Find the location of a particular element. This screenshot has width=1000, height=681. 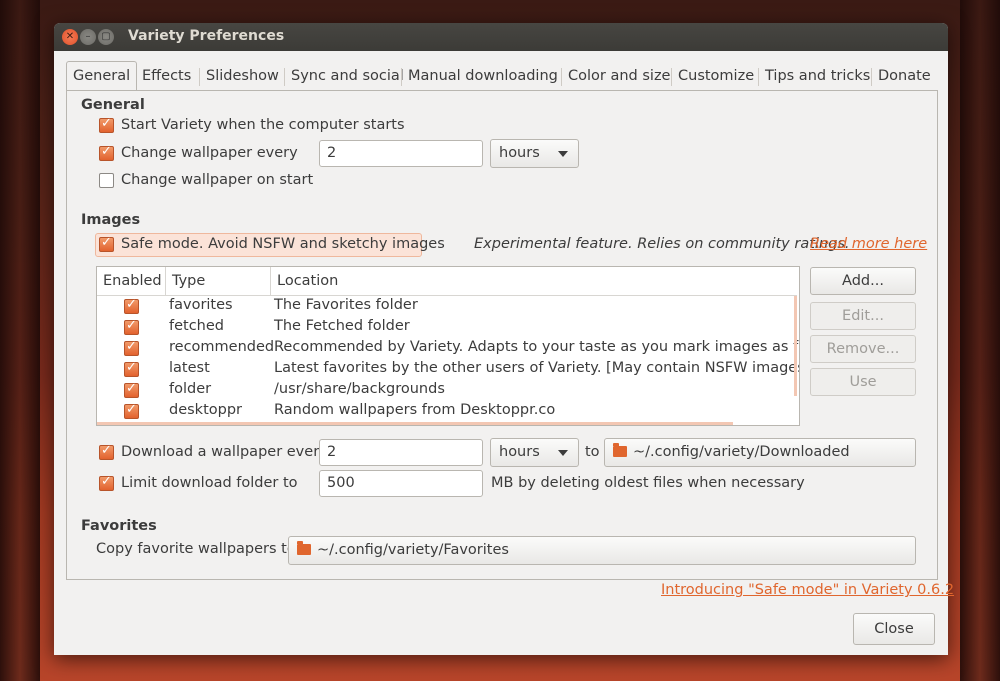

download-label: Download a wallpaper every is located at coordinates (224, 452).